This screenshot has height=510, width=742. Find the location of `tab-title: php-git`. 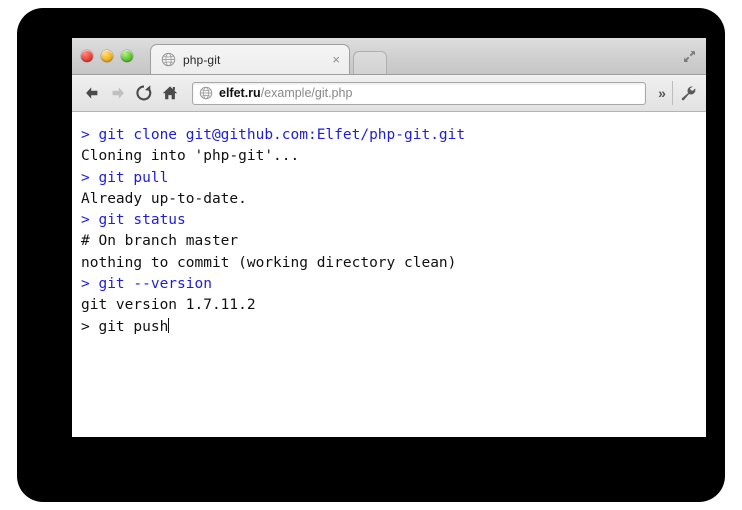

tab-title: php-git is located at coordinates (202, 59).